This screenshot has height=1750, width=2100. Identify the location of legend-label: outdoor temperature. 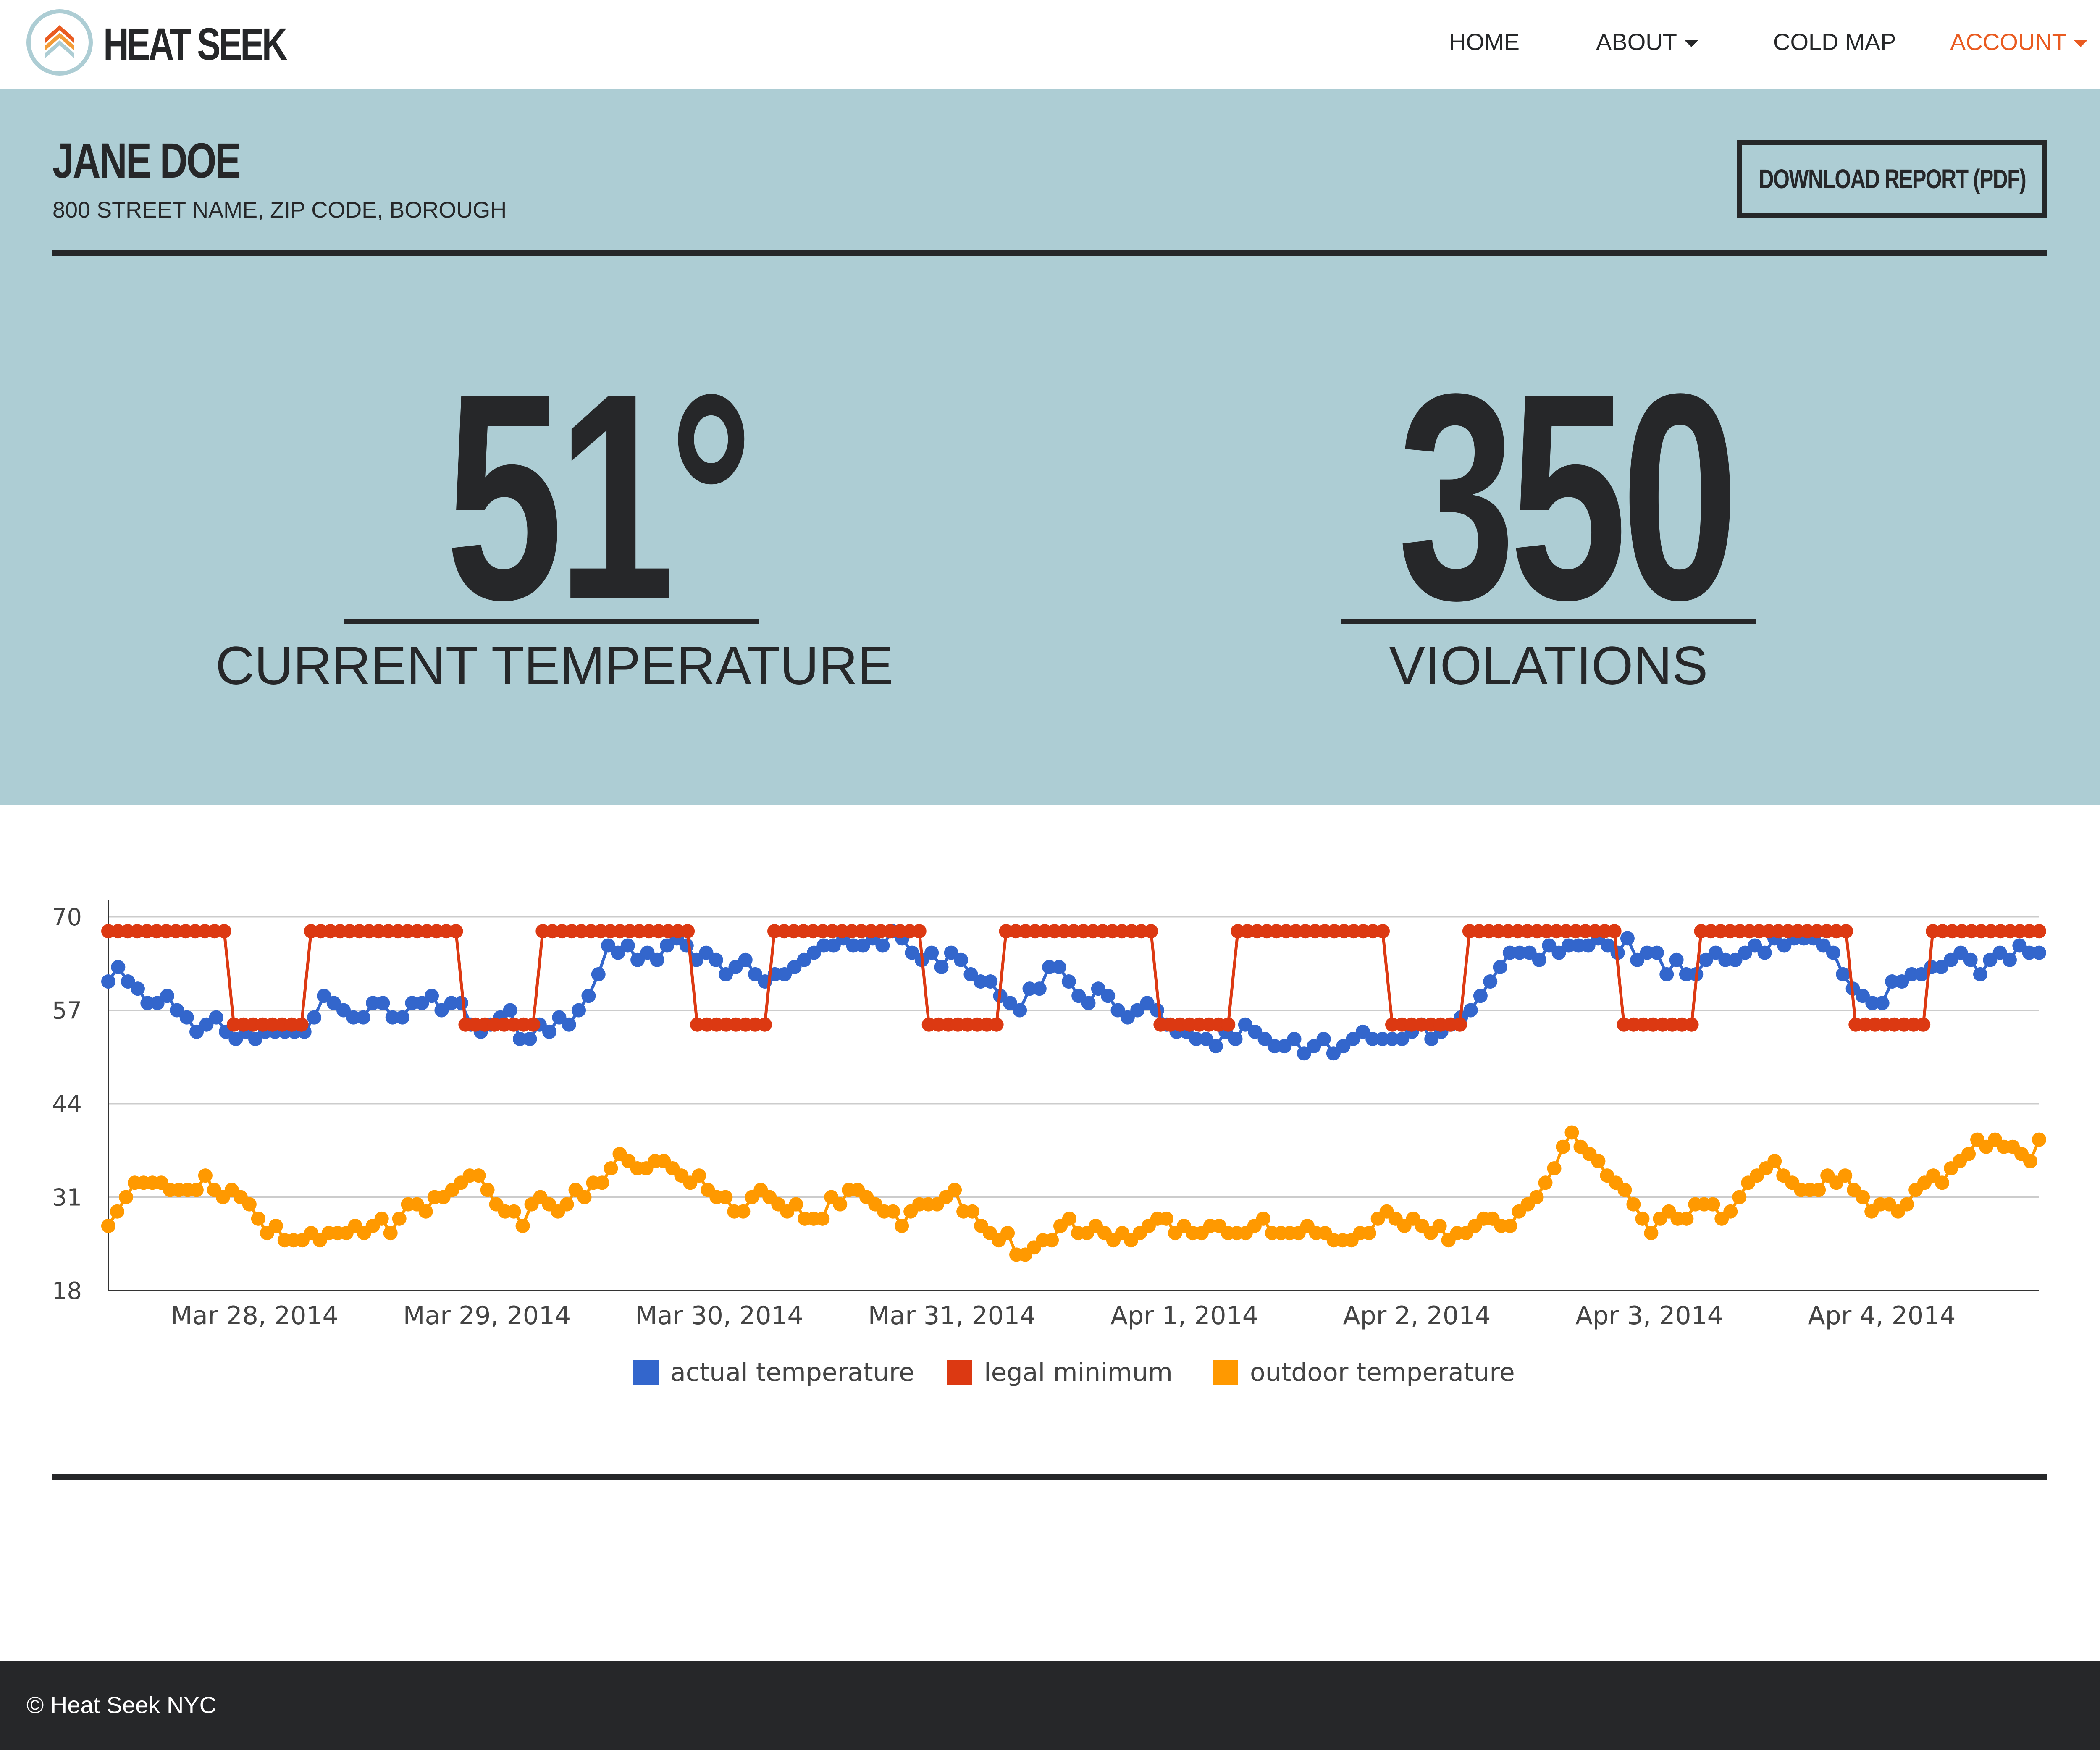
(1382, 1372).